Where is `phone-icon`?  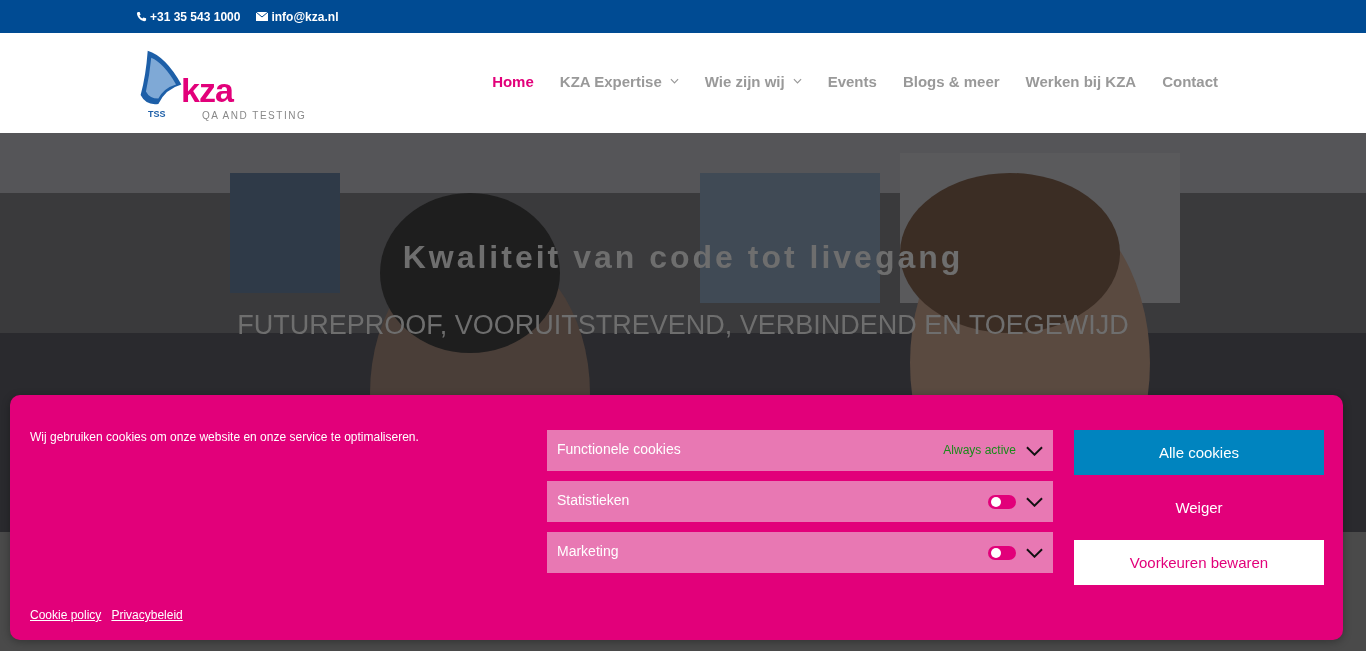 phone-icon is located at coordinates (141, 16).